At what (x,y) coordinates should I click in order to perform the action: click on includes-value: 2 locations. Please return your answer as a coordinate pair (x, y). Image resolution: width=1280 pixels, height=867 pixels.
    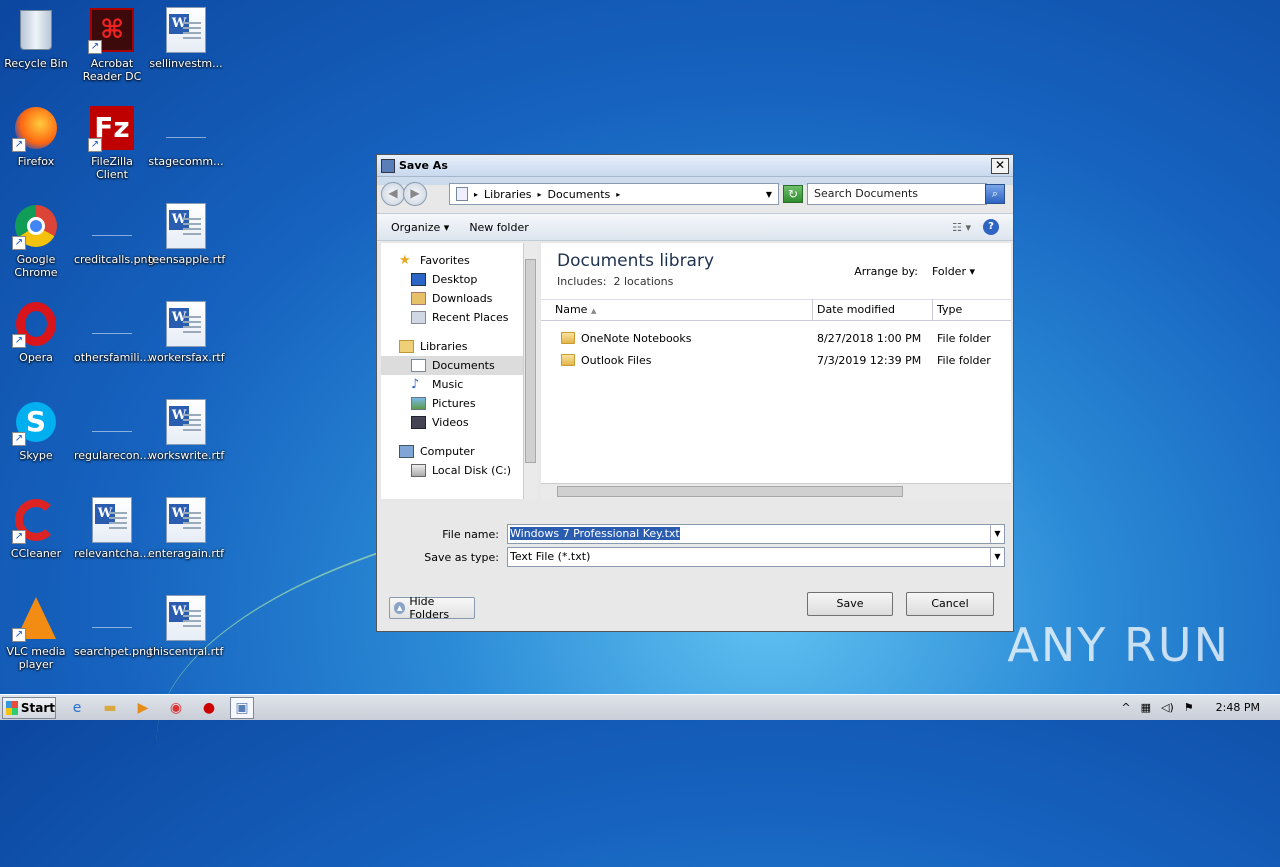
    Looking at the image, I should click on (643, 281).